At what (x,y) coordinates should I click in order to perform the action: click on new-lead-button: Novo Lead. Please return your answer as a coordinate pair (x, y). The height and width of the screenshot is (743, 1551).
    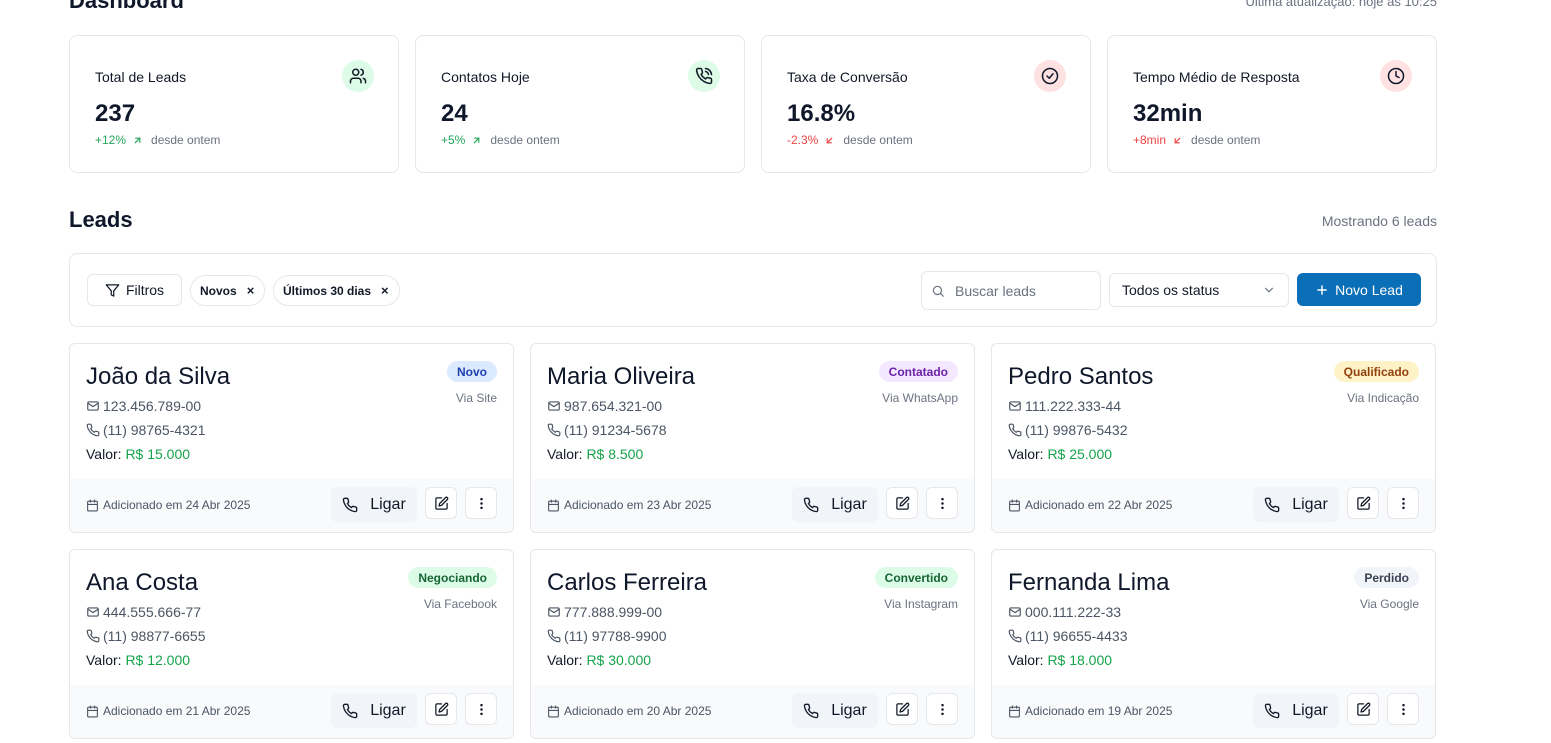
    Looking at the image, I should click on (1359, 289).